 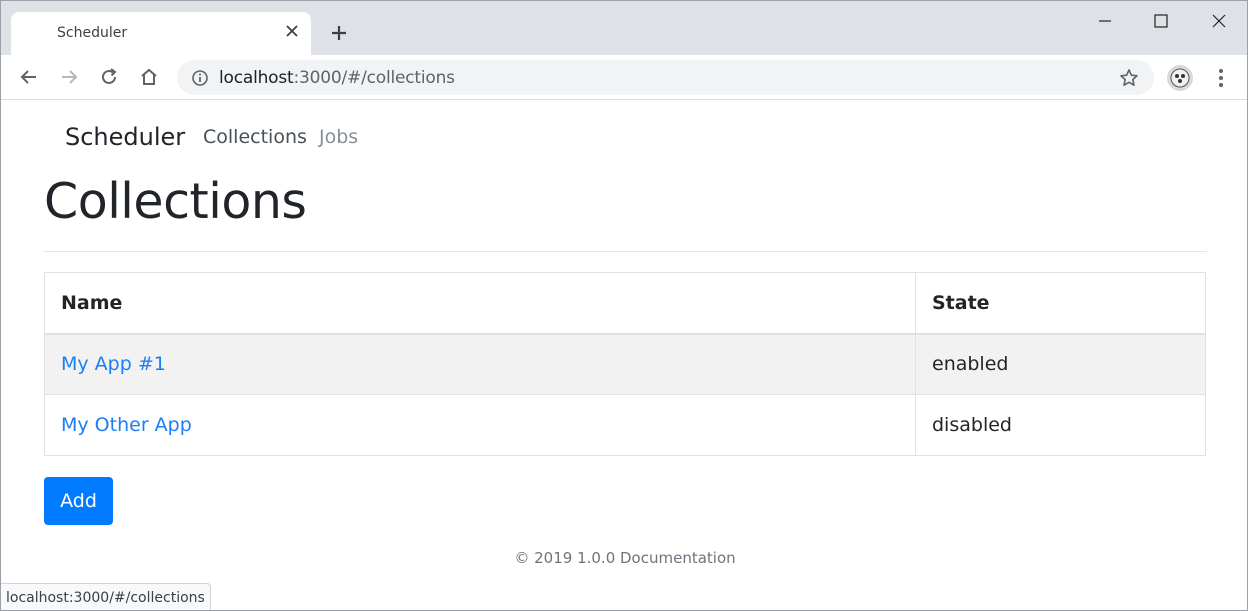 I want to click on title-divider, so click(x=625, y=251).